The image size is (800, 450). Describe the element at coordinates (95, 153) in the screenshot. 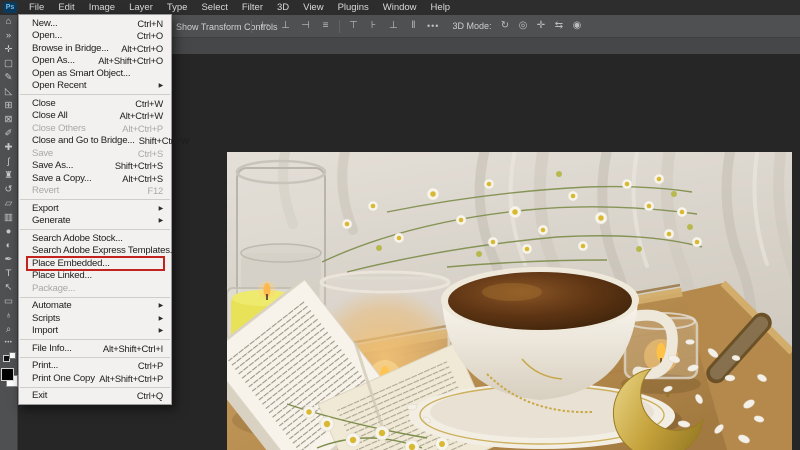

I see `file-menu-item: Save Ctrl+S` at that location.